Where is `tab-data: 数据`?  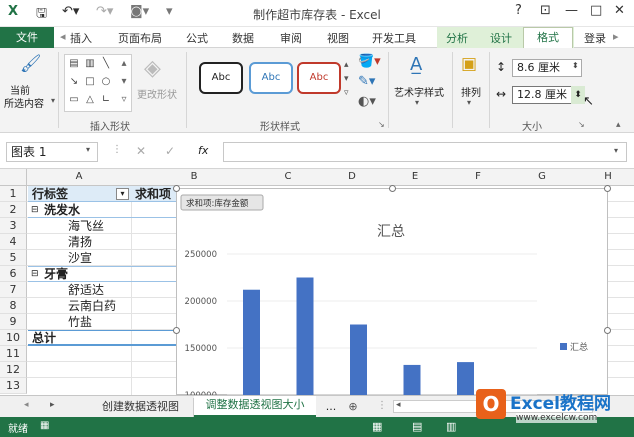
tab-data: 数据 is located at coordinates (243, 38).